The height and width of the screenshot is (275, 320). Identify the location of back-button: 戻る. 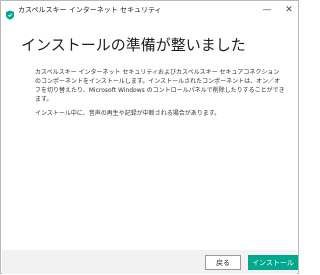
(223, 262).